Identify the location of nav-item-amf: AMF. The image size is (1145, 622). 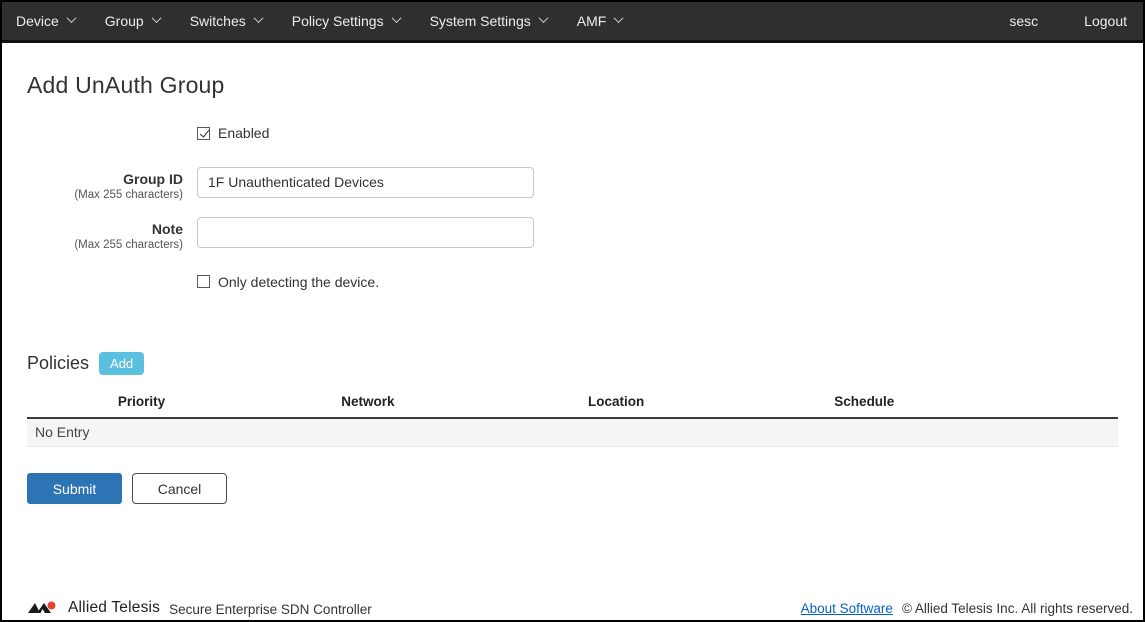
(600, 21).